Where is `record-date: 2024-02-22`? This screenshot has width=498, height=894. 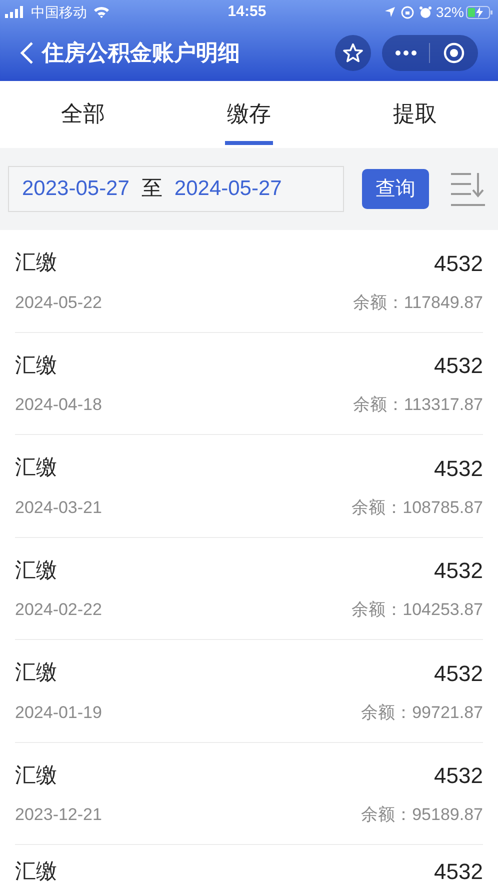 record-date: 2024-02-22 is located at coordinates (58, 610).